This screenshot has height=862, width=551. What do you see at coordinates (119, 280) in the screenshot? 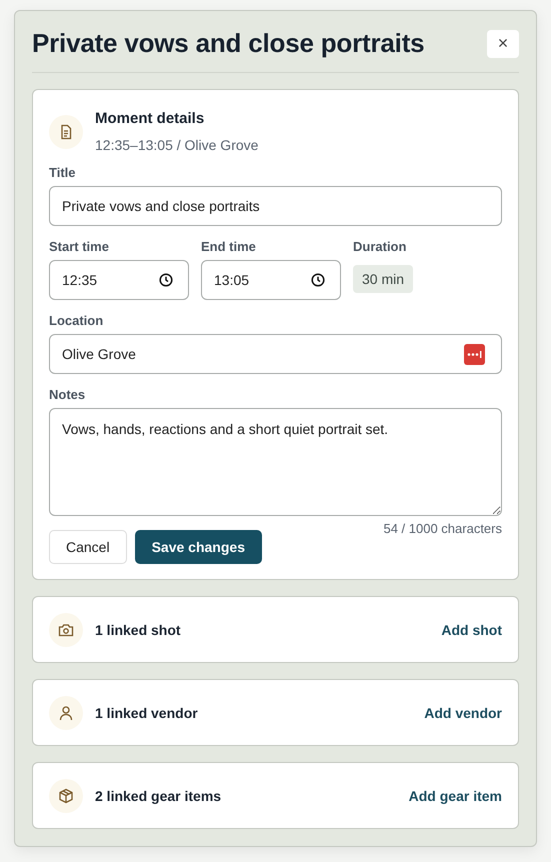
I see `start-time-field: 12:35` at bounding box center [119, 280].